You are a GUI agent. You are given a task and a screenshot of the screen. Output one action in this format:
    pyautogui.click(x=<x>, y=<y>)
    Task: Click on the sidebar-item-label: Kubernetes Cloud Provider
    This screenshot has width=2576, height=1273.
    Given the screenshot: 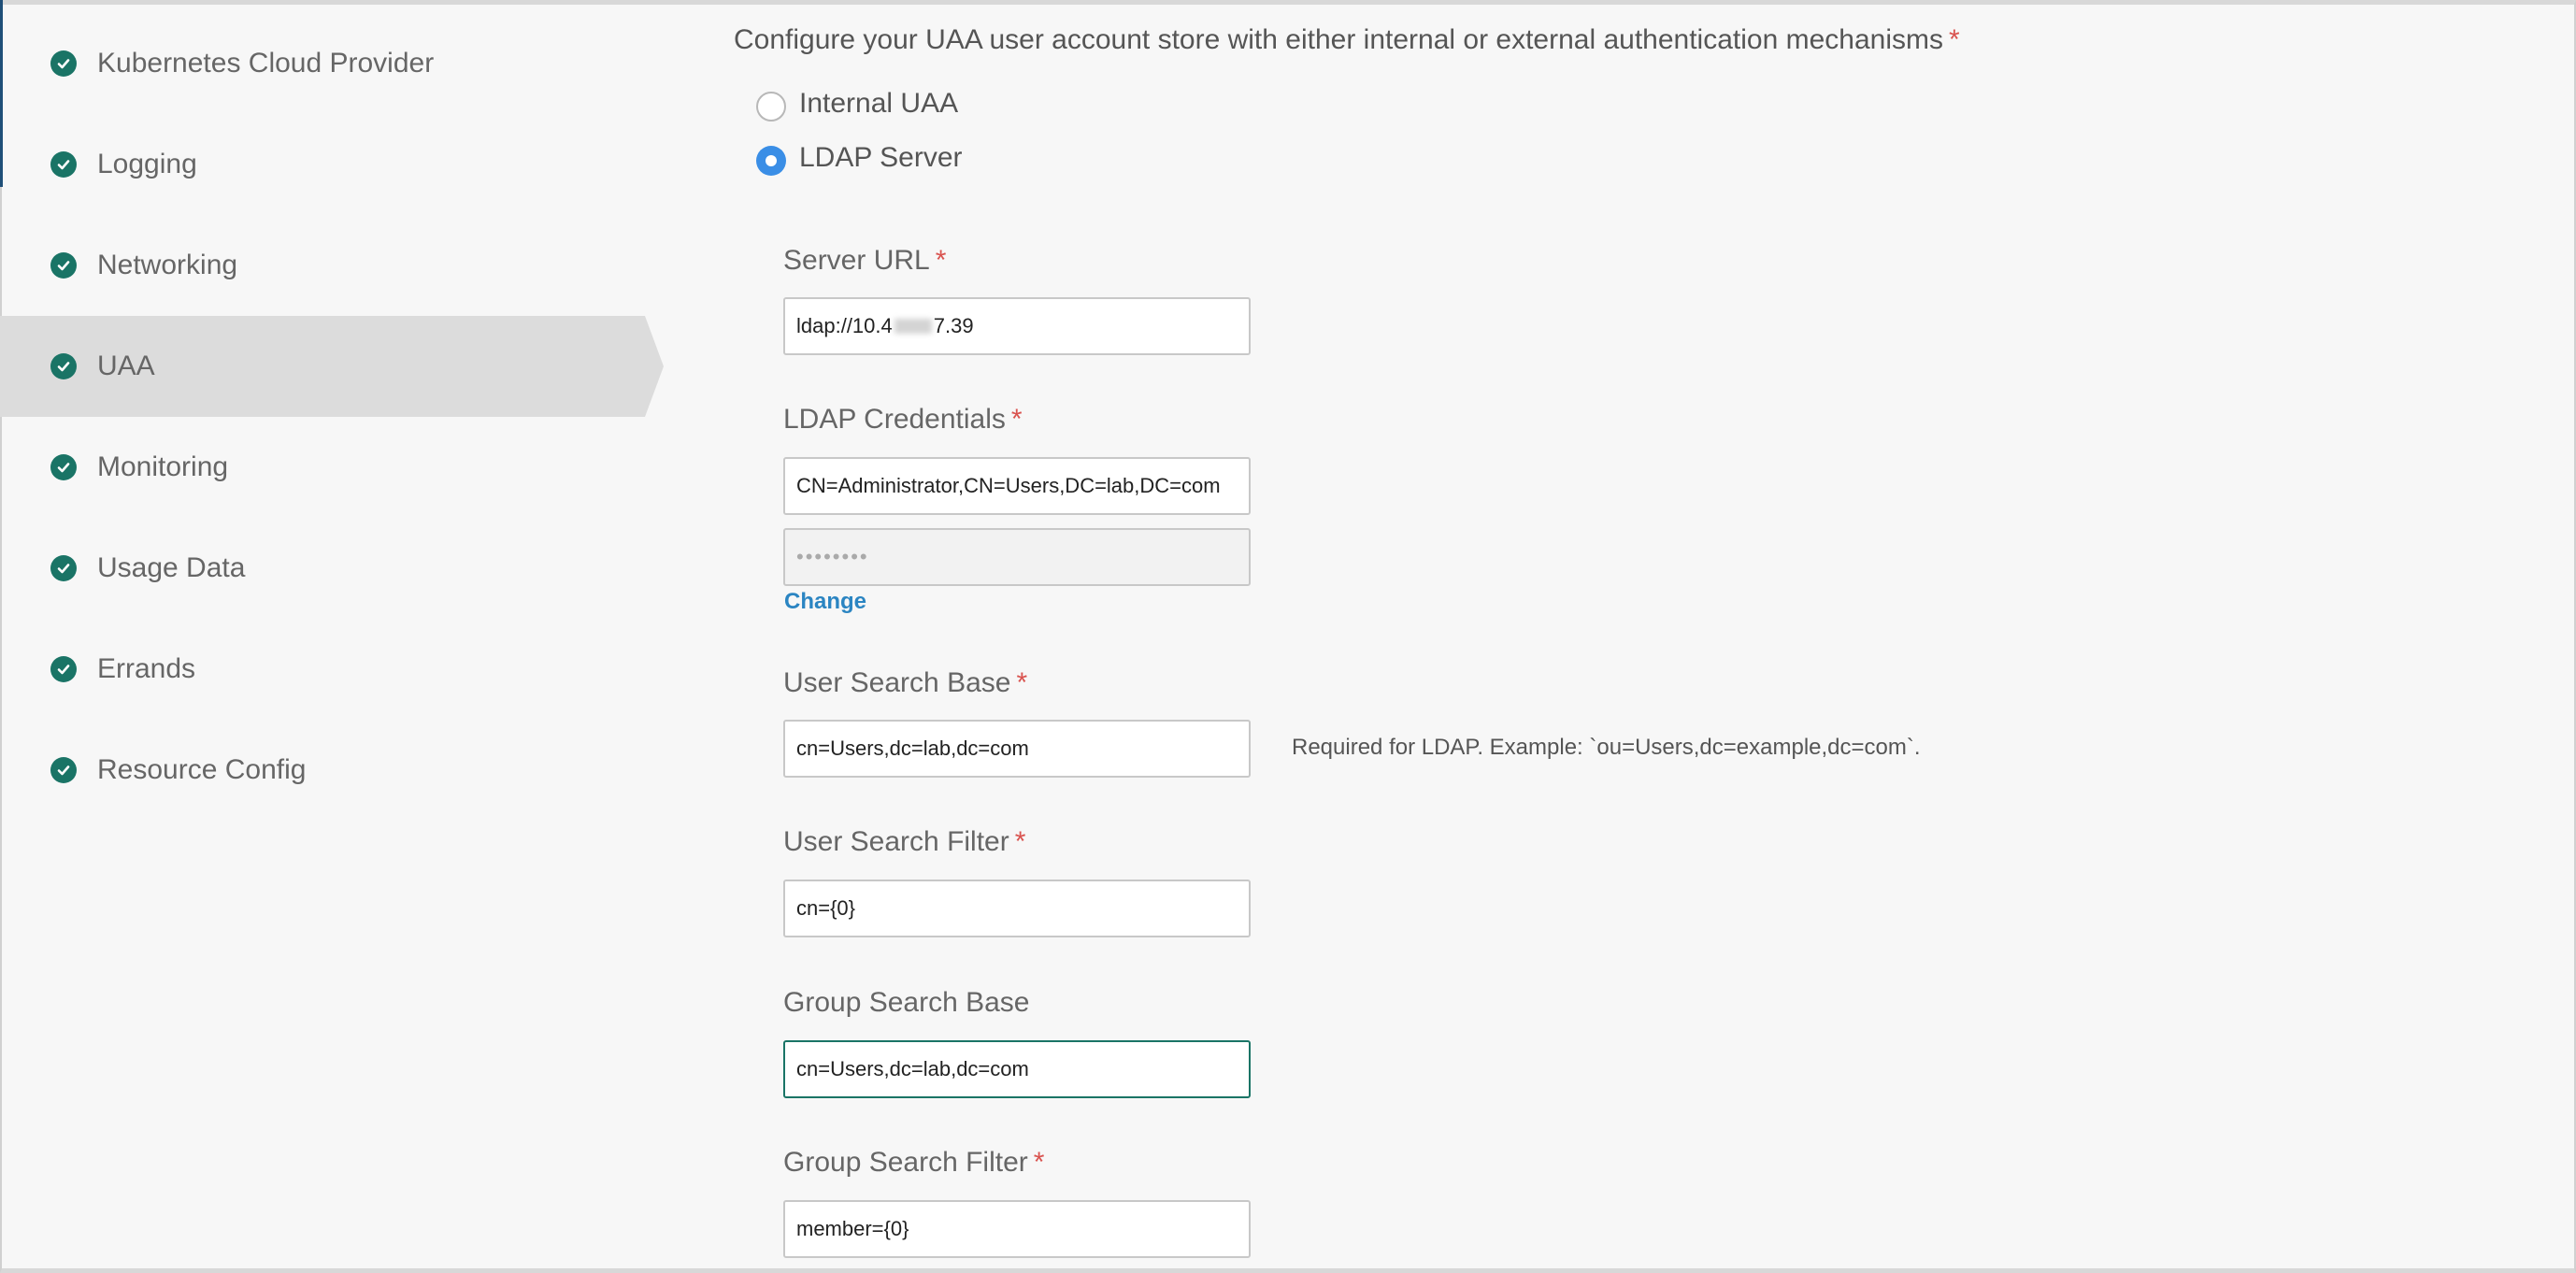 What is the action you would take?
    pyautogui.click(x=266, y=64)
    